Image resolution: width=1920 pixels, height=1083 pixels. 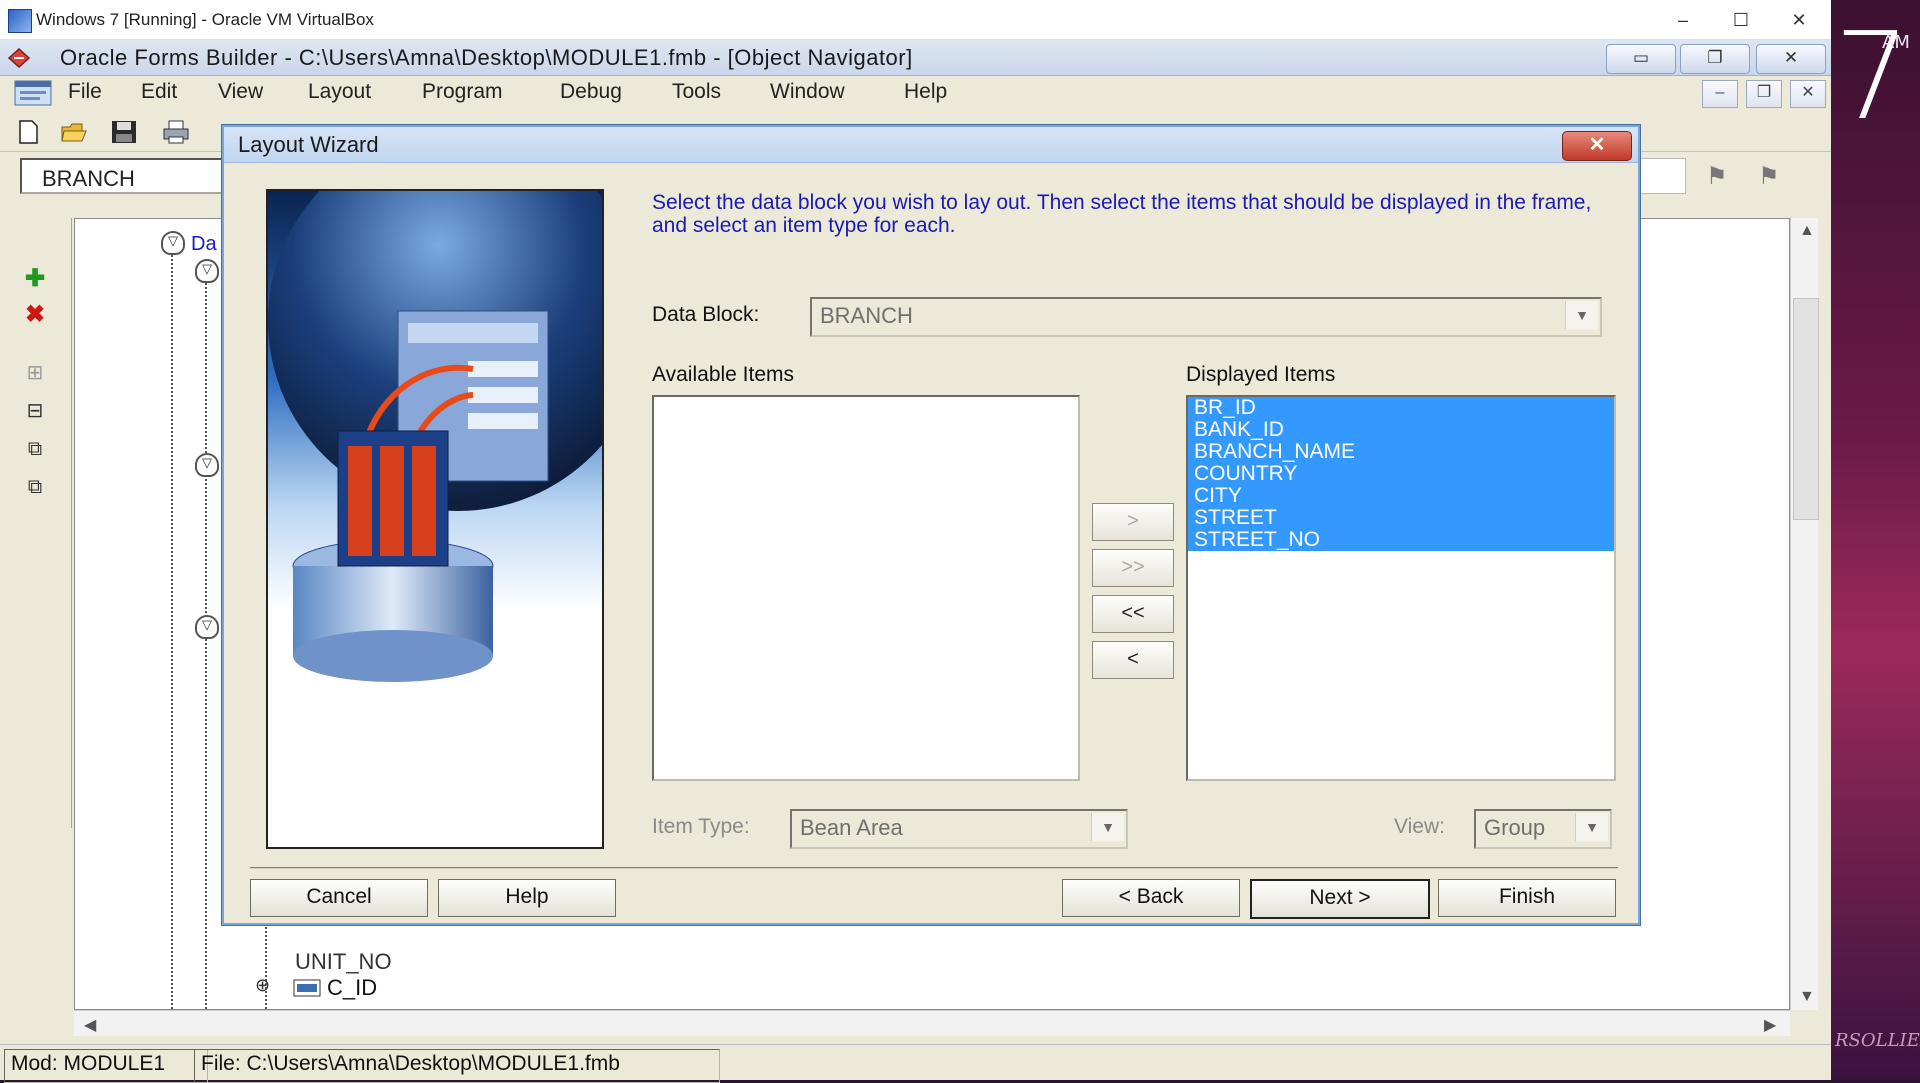 I want to click on mdi-close-button: ✕, so click(x=1808, y=94).